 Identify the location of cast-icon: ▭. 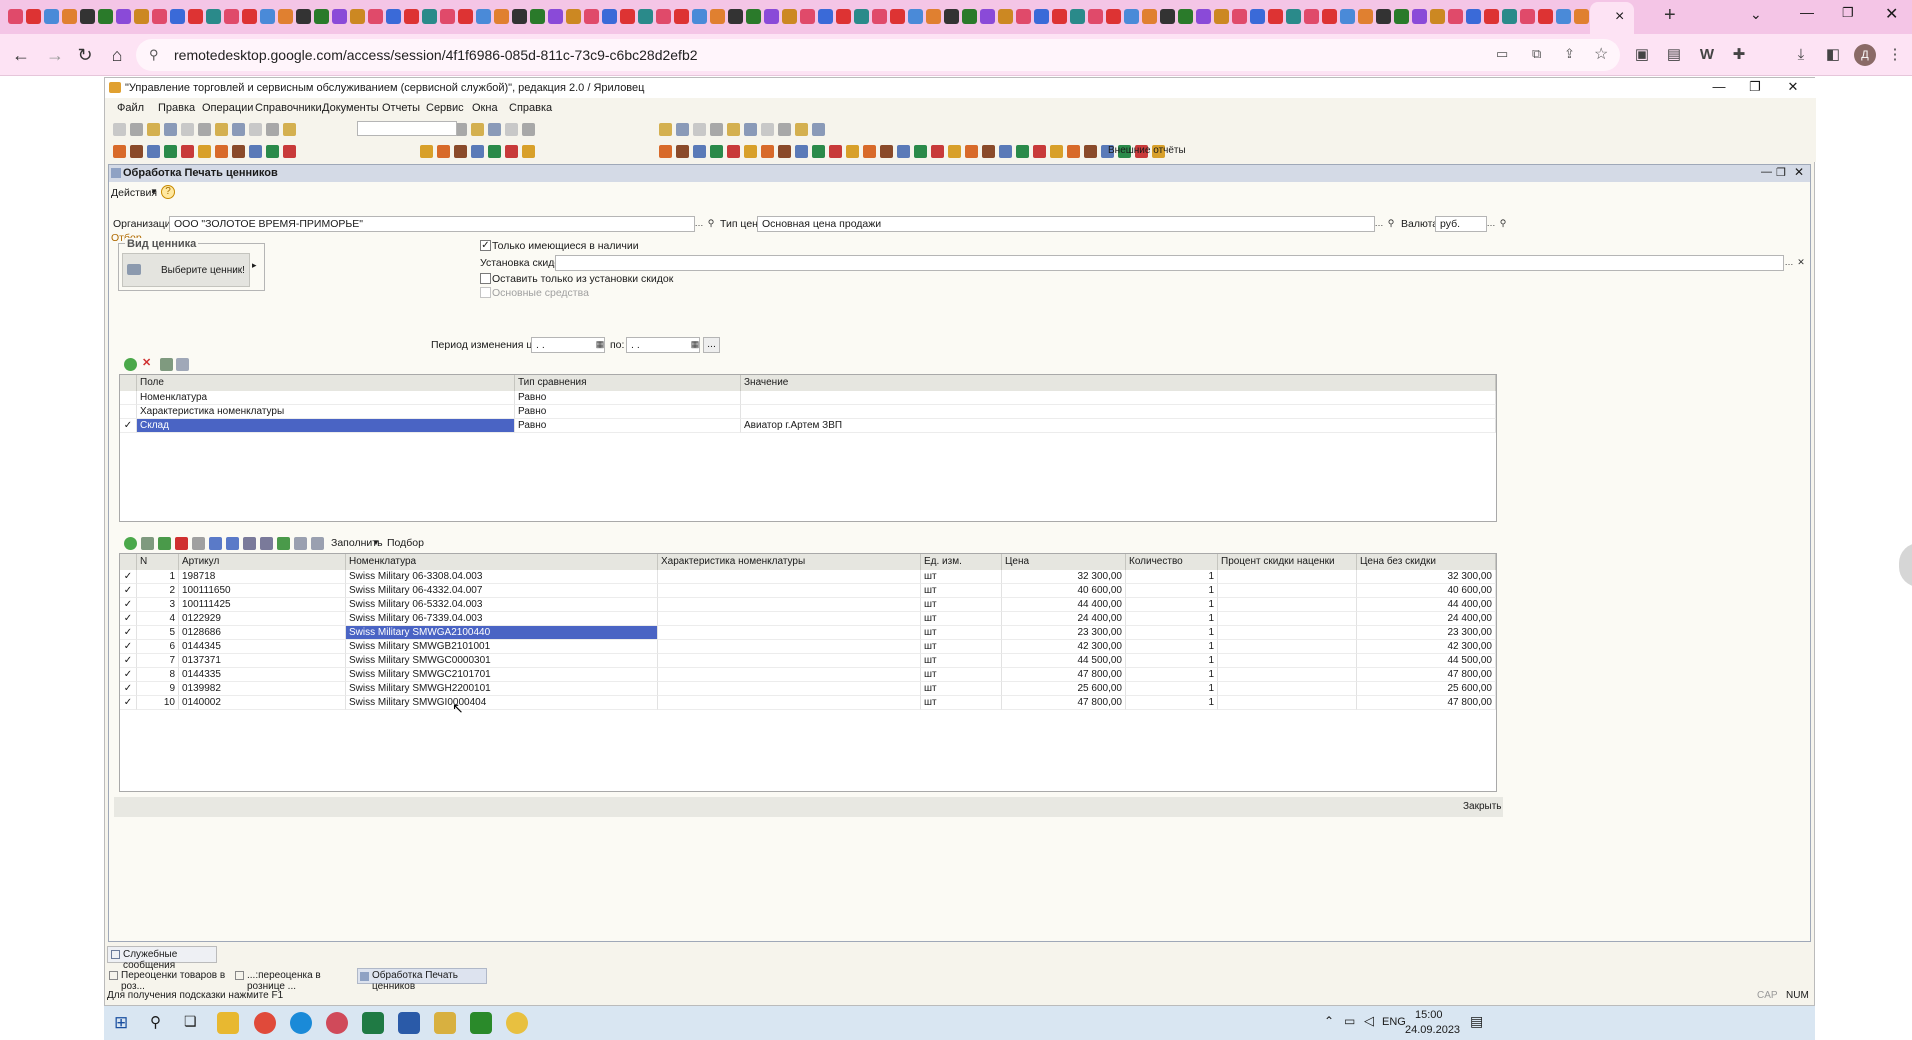
(1502, 54).